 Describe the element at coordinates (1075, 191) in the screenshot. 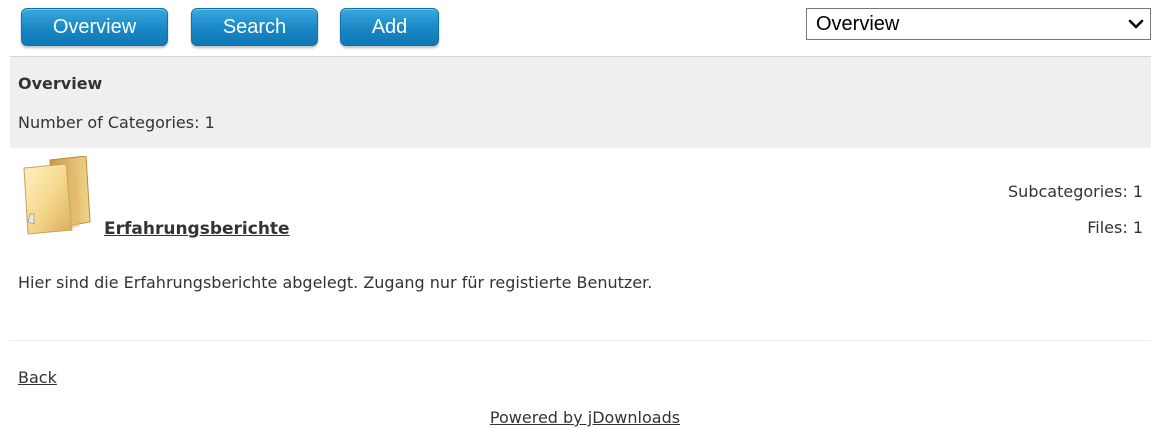

I see `subcategories-count: Subcategories: 1` at that location.